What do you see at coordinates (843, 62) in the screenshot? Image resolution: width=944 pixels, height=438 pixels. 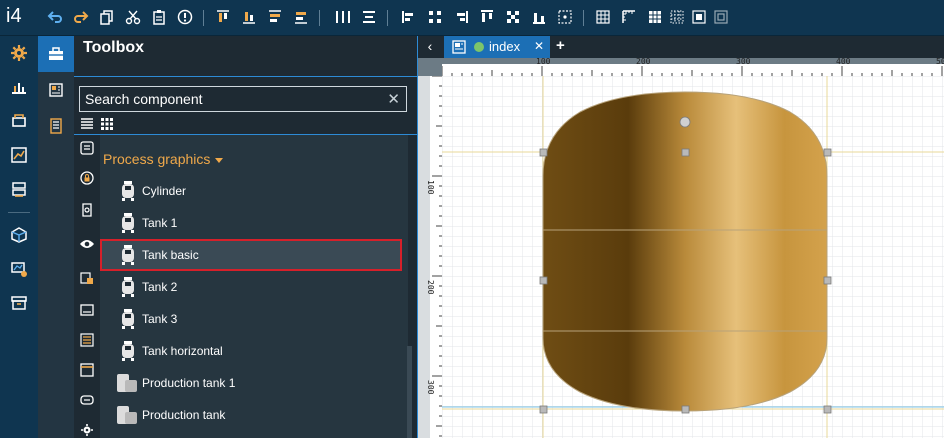 I see `ruler-label: 400` at bounding box center [843, 62].